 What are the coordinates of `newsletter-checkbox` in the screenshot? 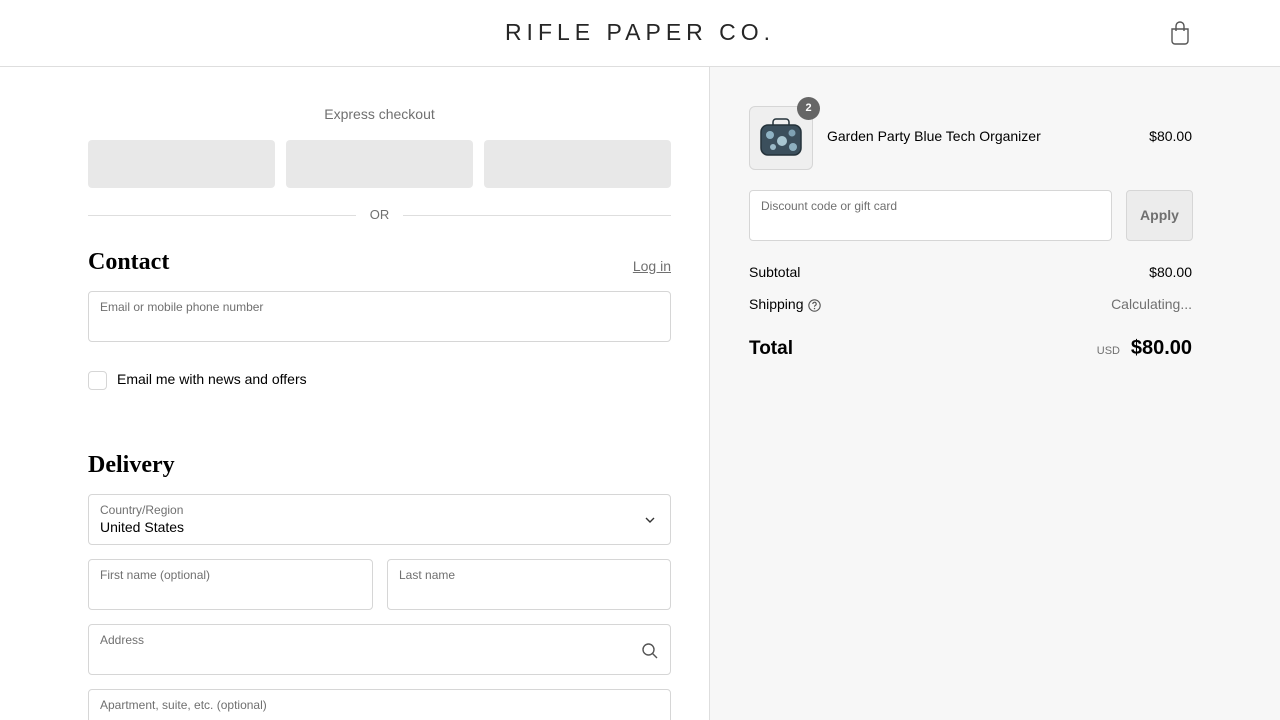 It's located at (97, 380).